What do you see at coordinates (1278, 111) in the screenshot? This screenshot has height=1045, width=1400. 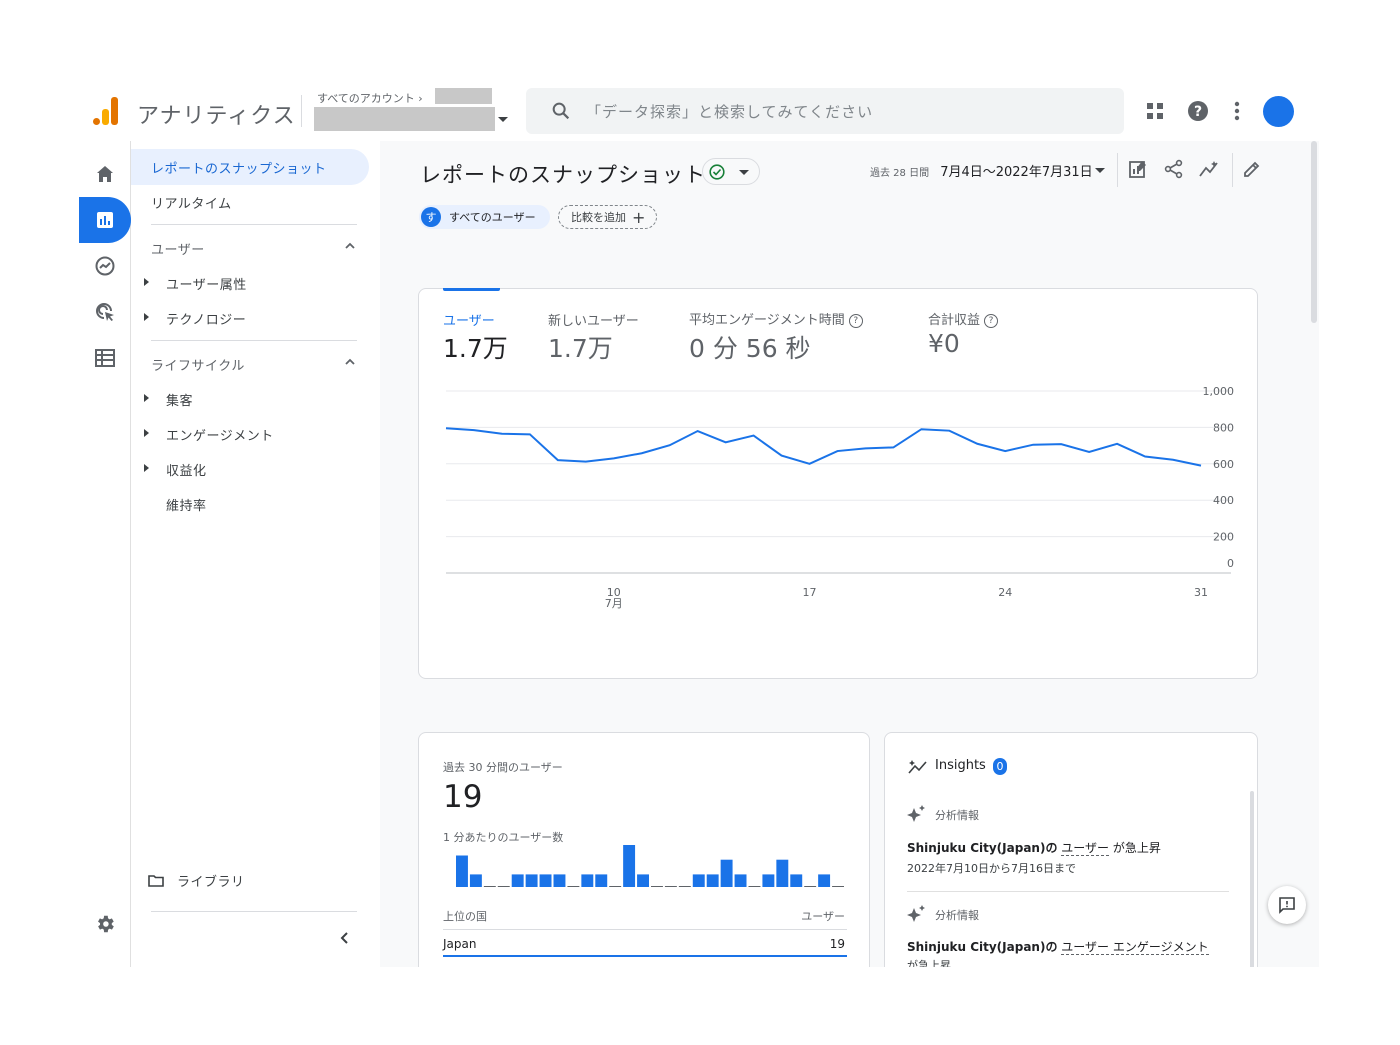 I see `avatar` at bounding box center [1278, 111].